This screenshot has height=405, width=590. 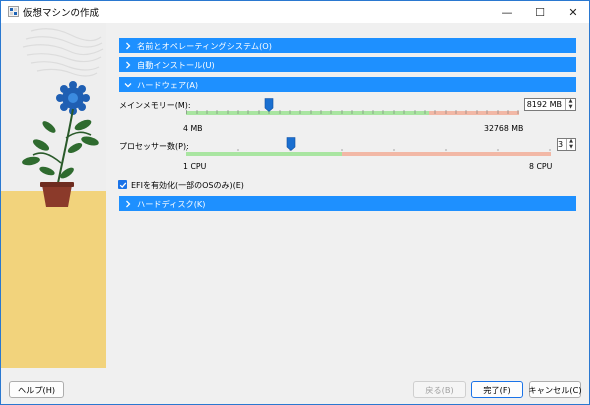 I want to click on processors-tick-marks, so click(x=368, y=150).